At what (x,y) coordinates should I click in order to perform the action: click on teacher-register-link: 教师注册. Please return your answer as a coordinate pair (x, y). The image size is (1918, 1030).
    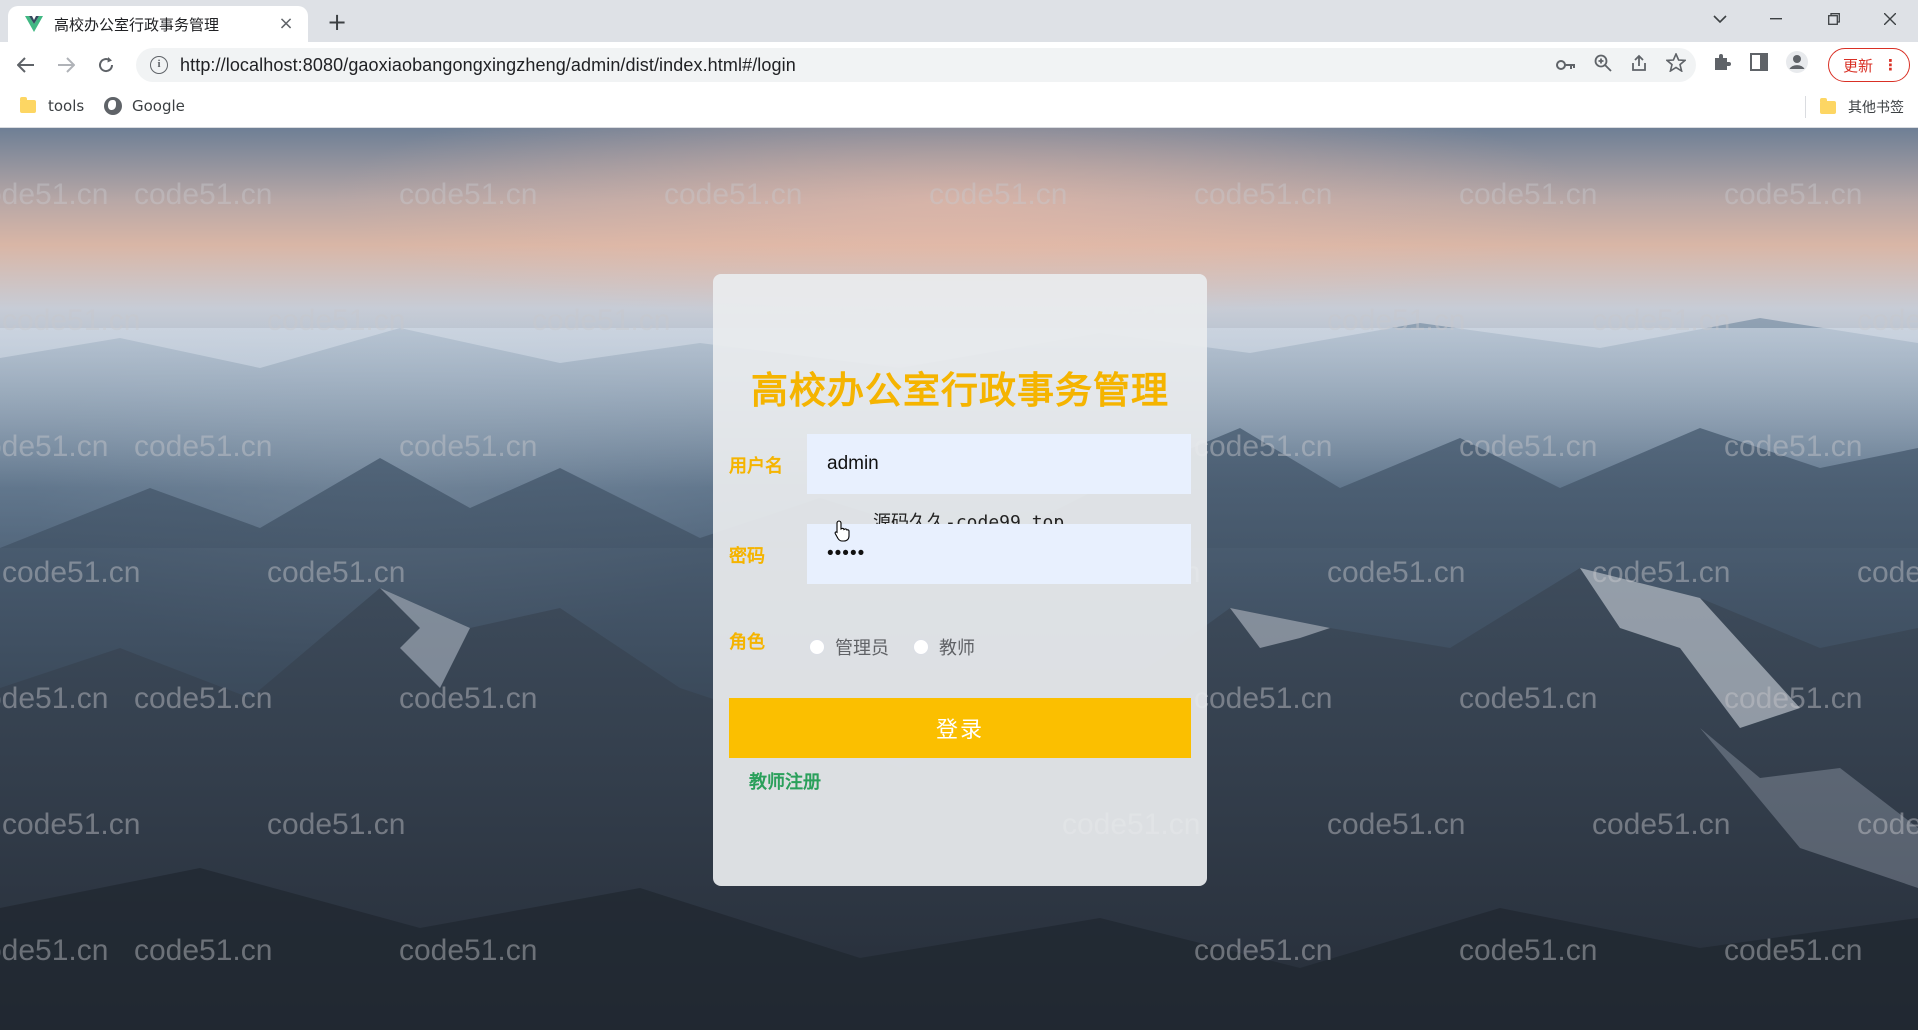
    Looking at the image, I should click on (785, 781).